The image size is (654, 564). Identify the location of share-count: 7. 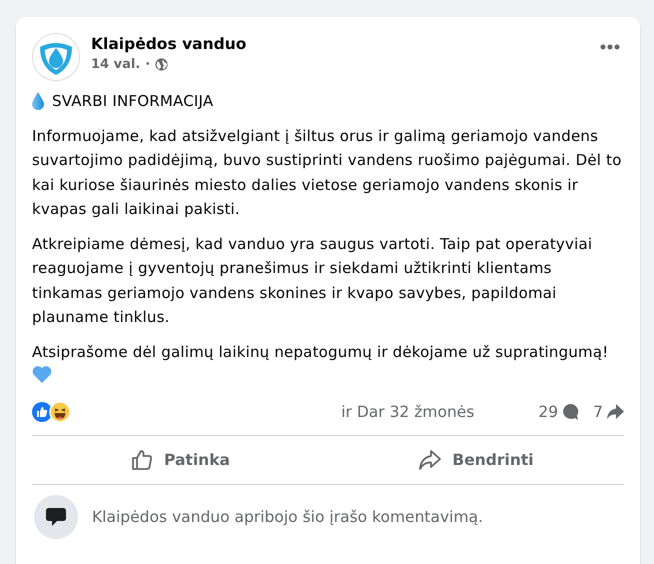
(608, 411).